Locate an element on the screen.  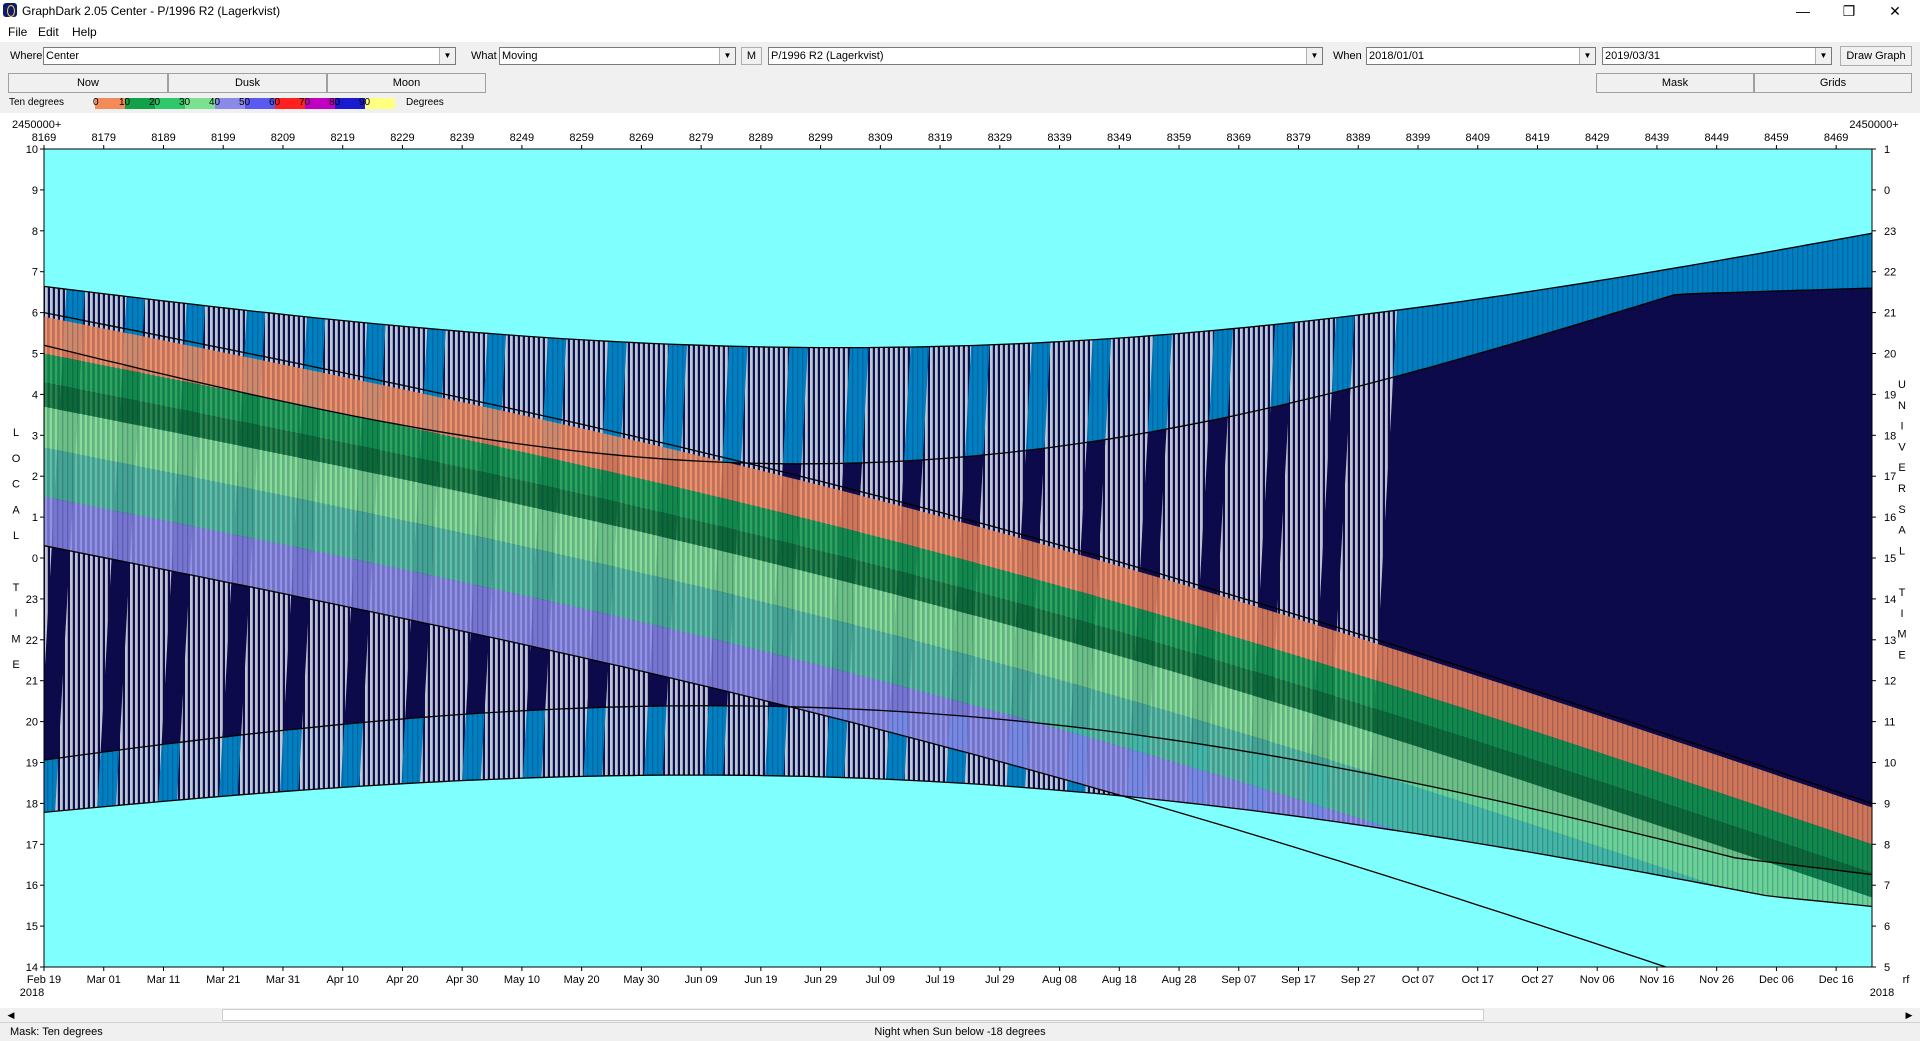
left-tick-label: 7 is located at coordinates (35, 273).